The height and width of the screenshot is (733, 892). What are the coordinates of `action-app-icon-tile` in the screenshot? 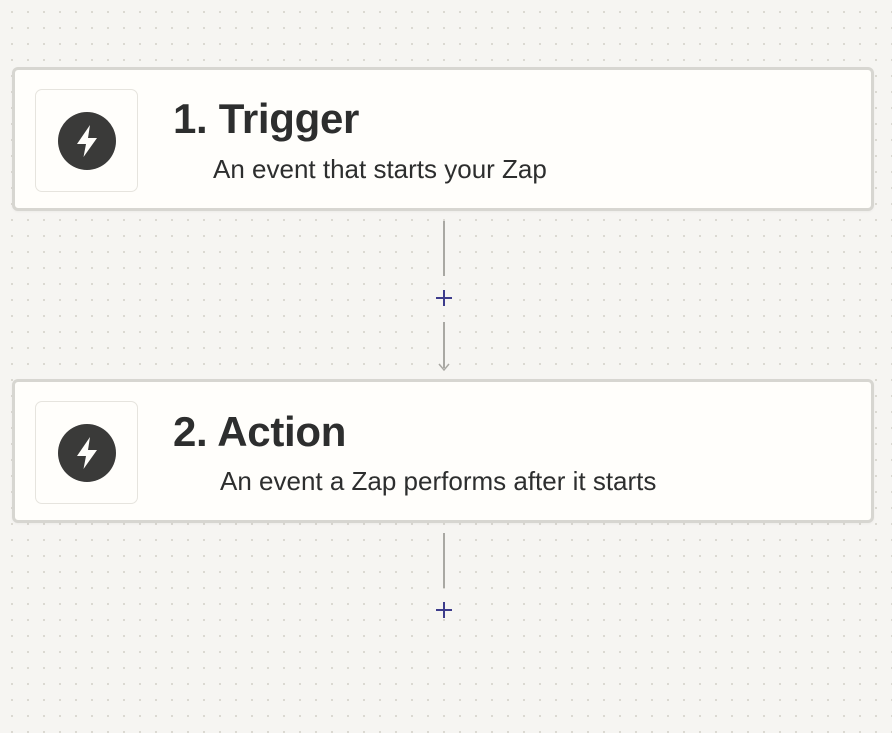 It's located at (86, 452).